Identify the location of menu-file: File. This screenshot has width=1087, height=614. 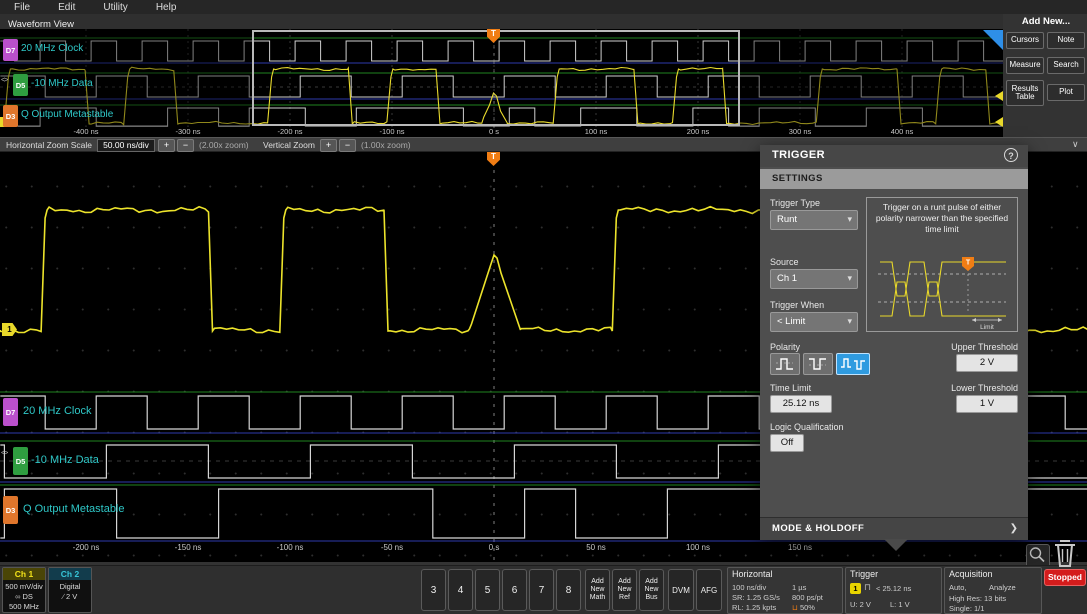
(22, 7).